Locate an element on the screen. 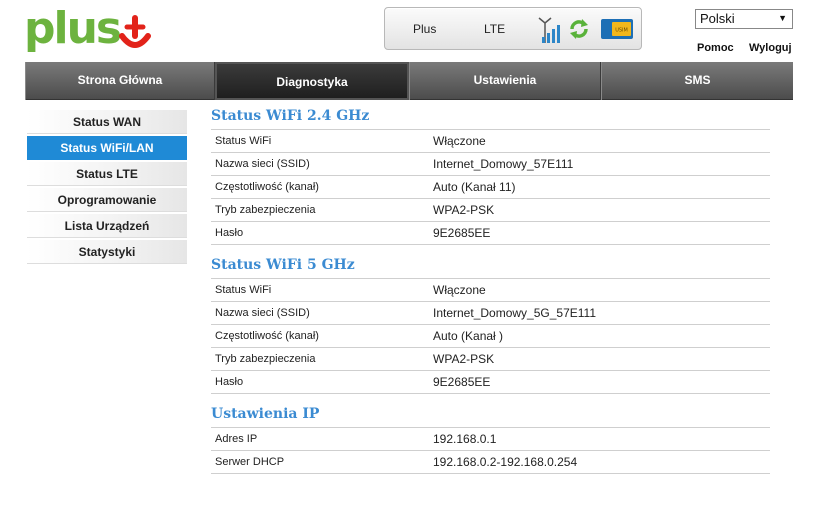 This screenshot has height=512, width=823. sim-card-icon: USIM is located at coordinates (617, 29).